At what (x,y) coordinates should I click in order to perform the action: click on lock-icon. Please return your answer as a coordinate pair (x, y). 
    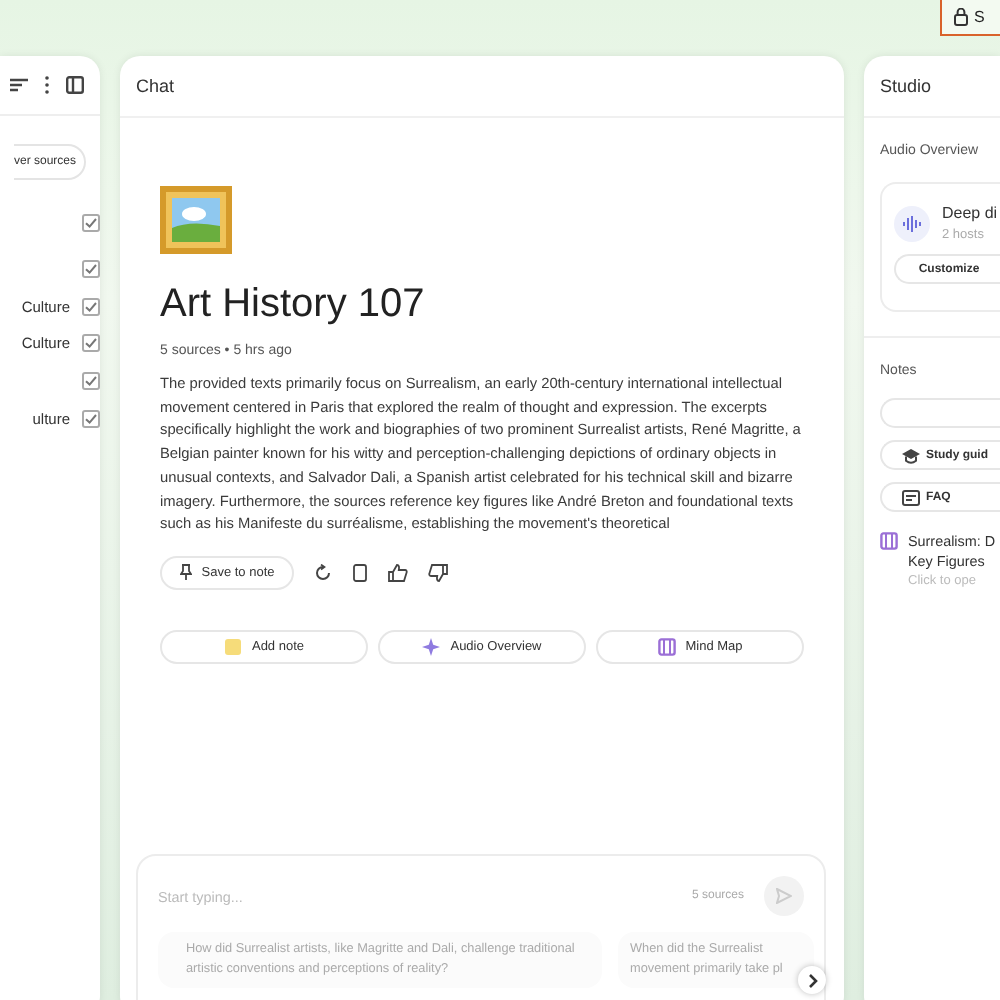
    Looking at the image, I should click on (961, 16).